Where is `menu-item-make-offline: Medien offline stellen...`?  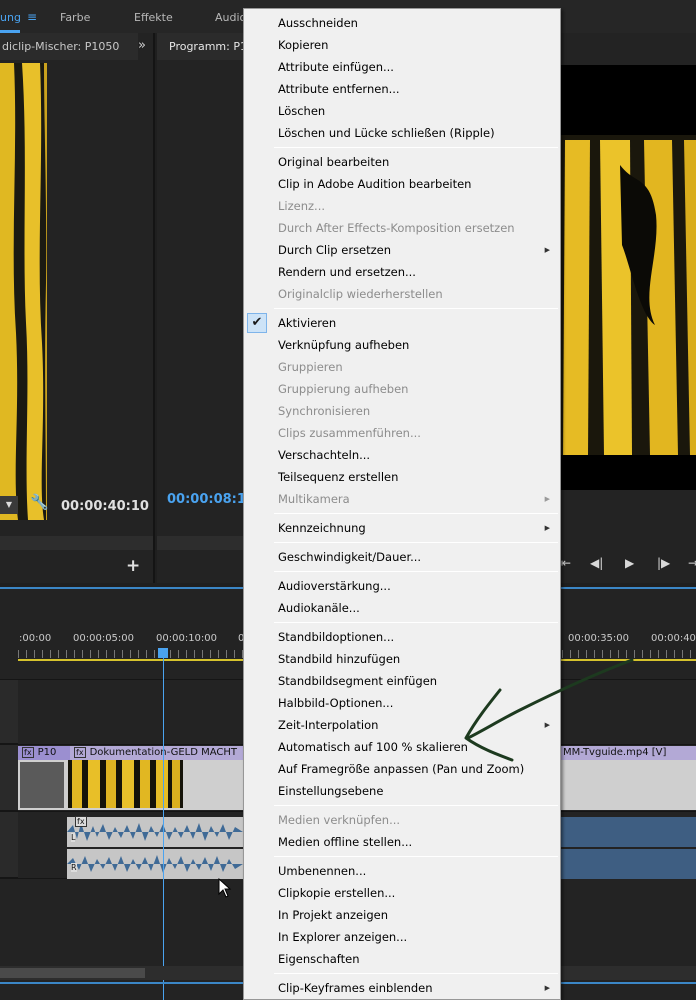 menu-item-make-offline: Medien offline stellen... is located at coordinates (402, 842).